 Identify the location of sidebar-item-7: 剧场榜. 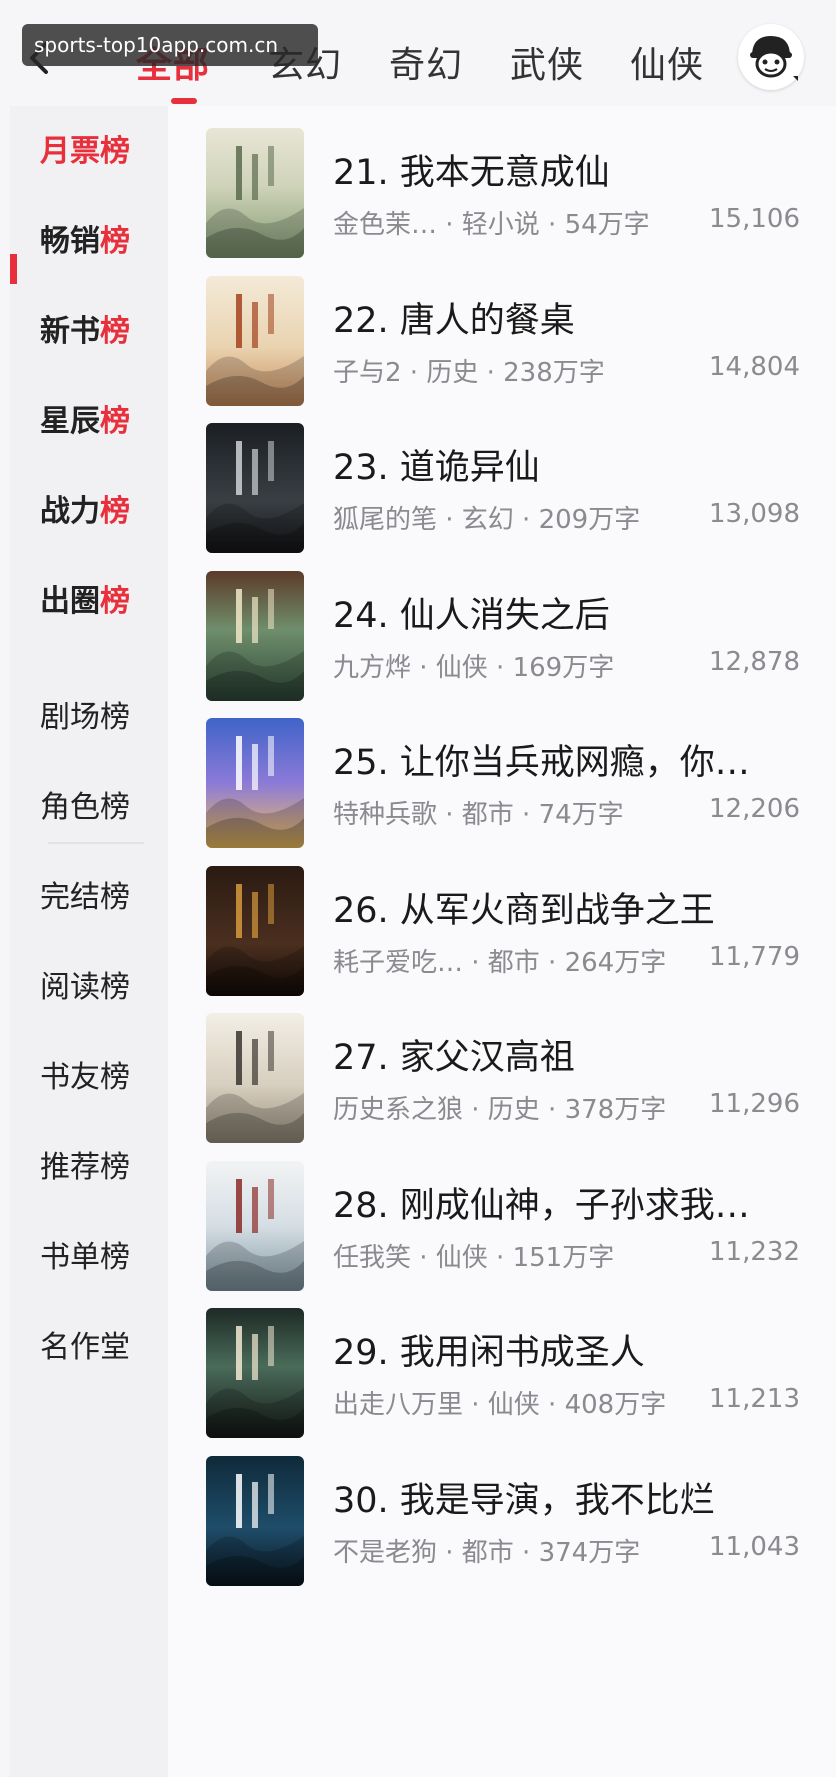
(85, 714).